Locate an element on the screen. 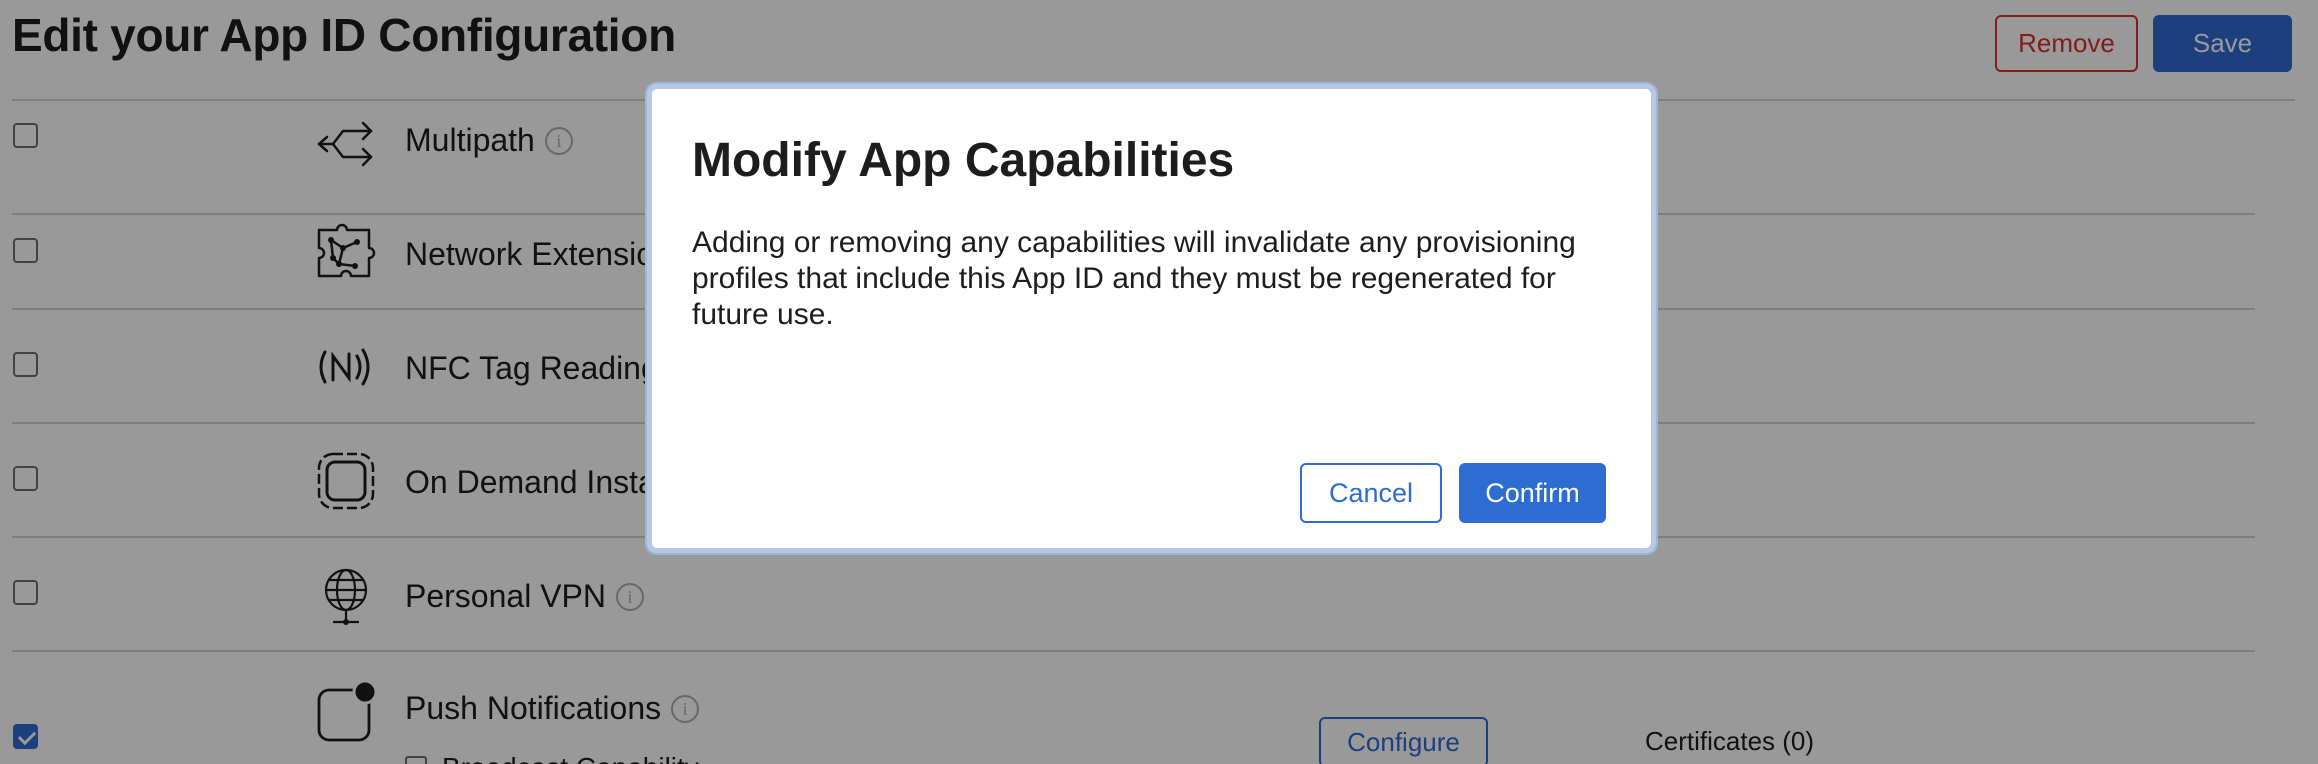  cancel-button: Cancel is located at coordinates (1371, 493).